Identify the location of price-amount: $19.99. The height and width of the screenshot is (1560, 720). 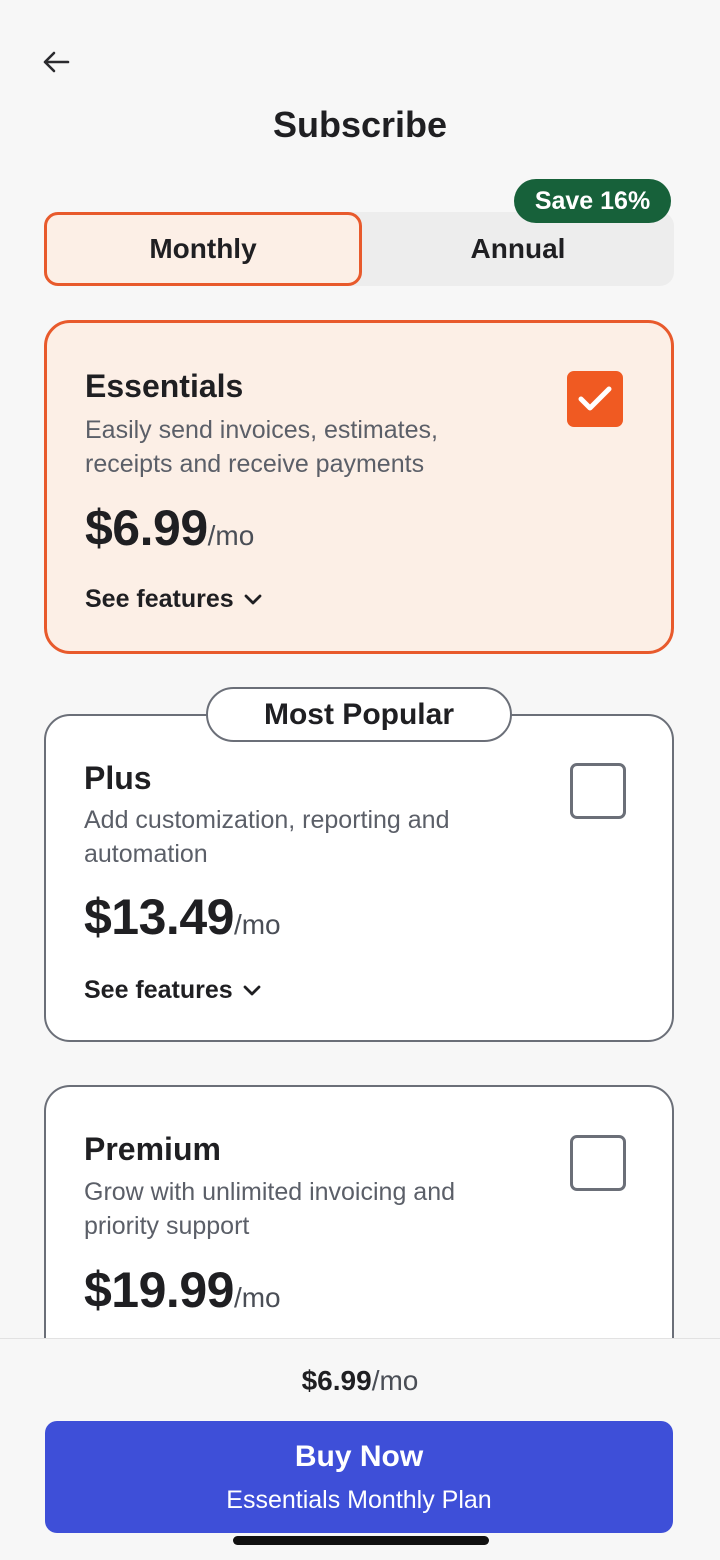
(159, 1290).